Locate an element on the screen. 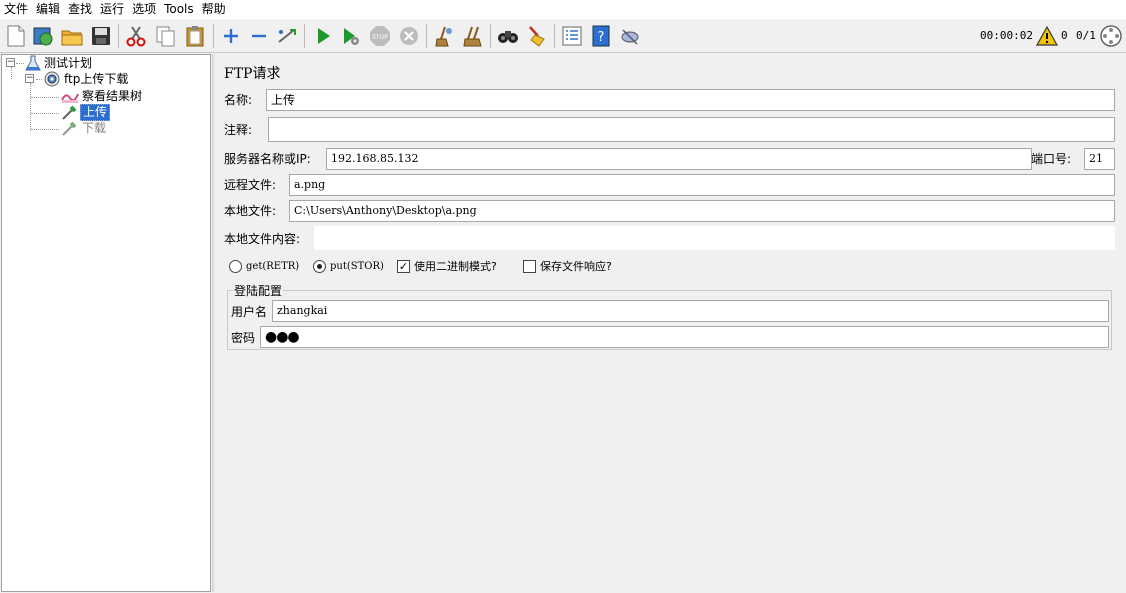  paste-icon is located at coordinates (195, 36).